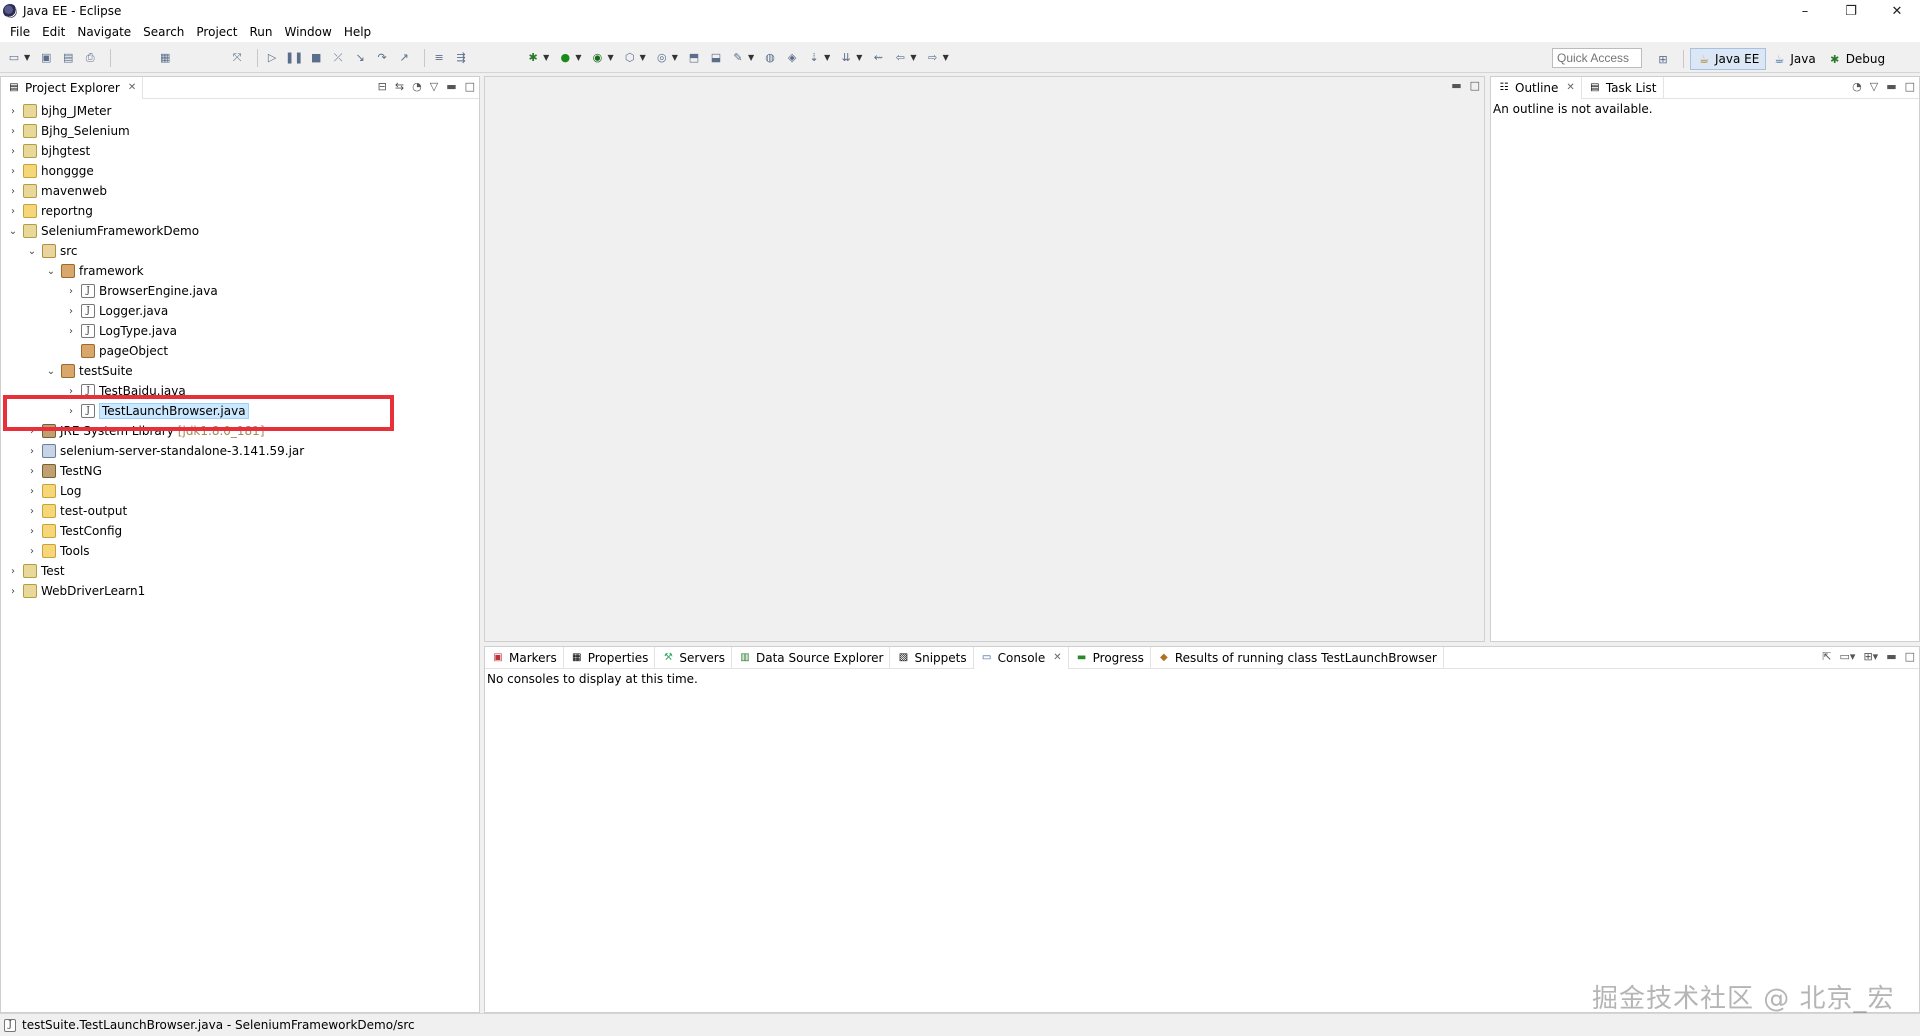 This screenshot has height=1036, width=1920. I want to click on perspective-java: ☕ Java, so click(1793, 59).